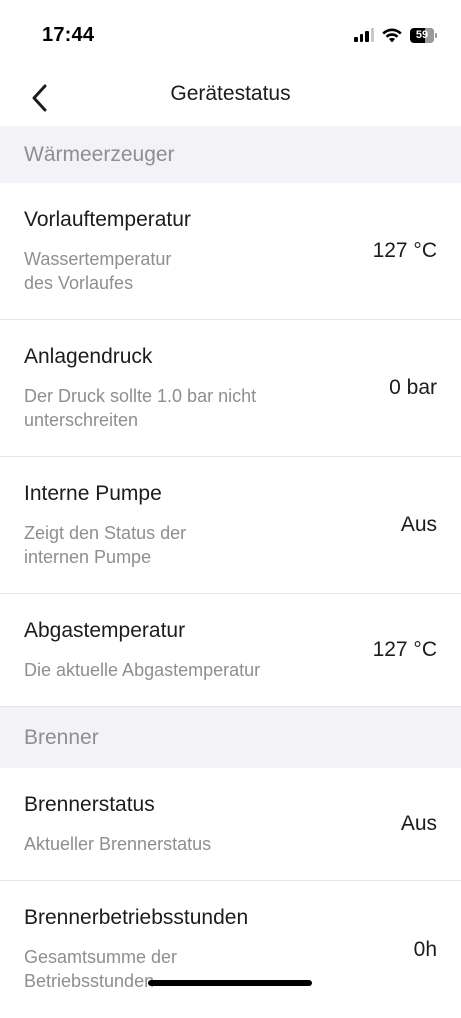 This screenshot has height=1018, width=461. What do you see at coordinates (107, 219) in the screenshot?
I see `row-title: Vorlauftemperatur` at bounding box center [107, 219].